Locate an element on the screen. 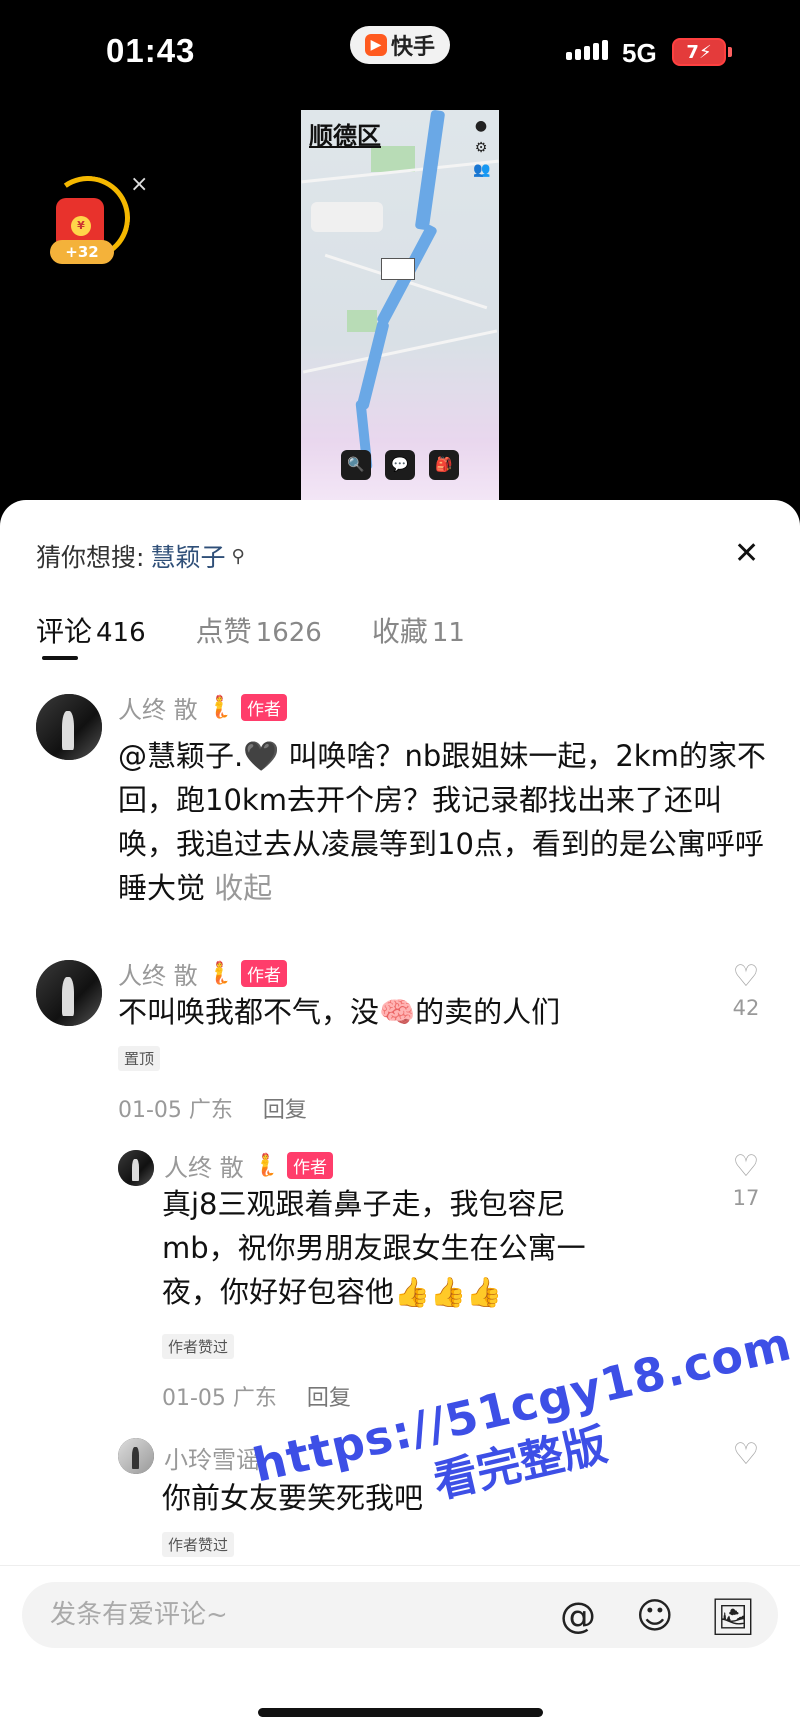 Image resolution: width=800 pixels, height=1730 pixels. tab-favorites: 收藏 11 is located at coordinates (418, 630).